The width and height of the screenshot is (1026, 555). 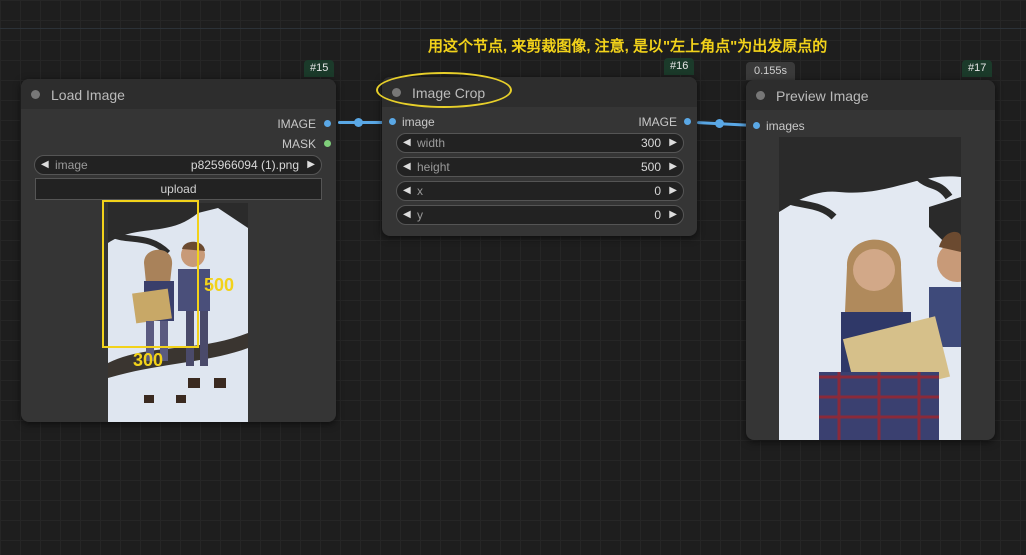 What do you see at coordinates (178, 189) in the screenshot?
I see `upload-button: upload` at bounding box center [178, 189].